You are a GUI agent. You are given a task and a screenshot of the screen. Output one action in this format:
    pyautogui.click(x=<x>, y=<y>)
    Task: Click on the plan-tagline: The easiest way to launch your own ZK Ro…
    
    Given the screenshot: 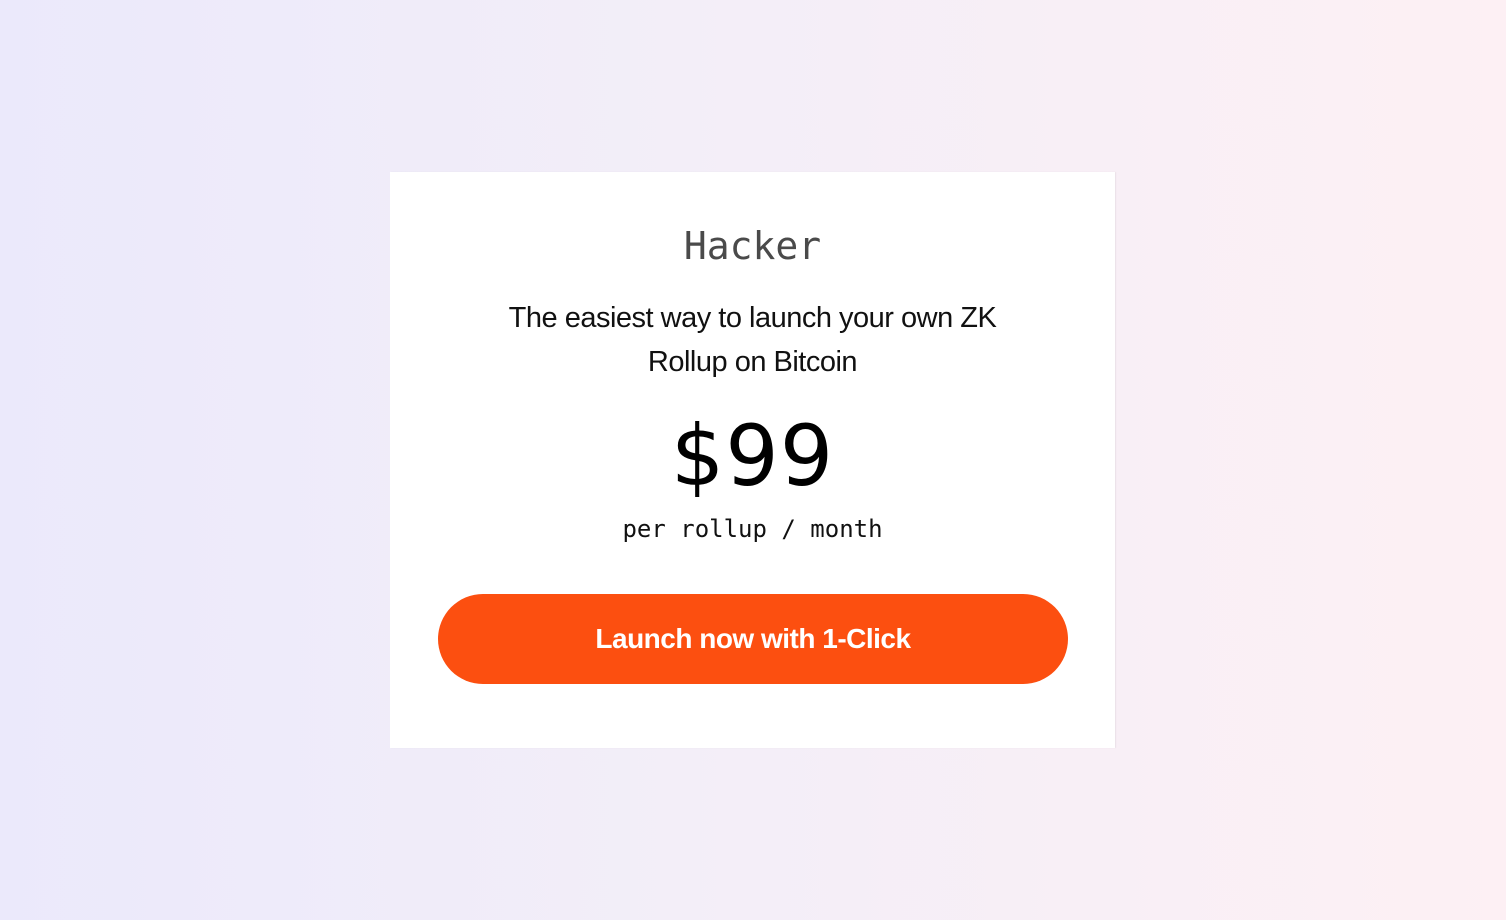 What is the action you would take?
    pyautogui.click(x=752, y=340)
    